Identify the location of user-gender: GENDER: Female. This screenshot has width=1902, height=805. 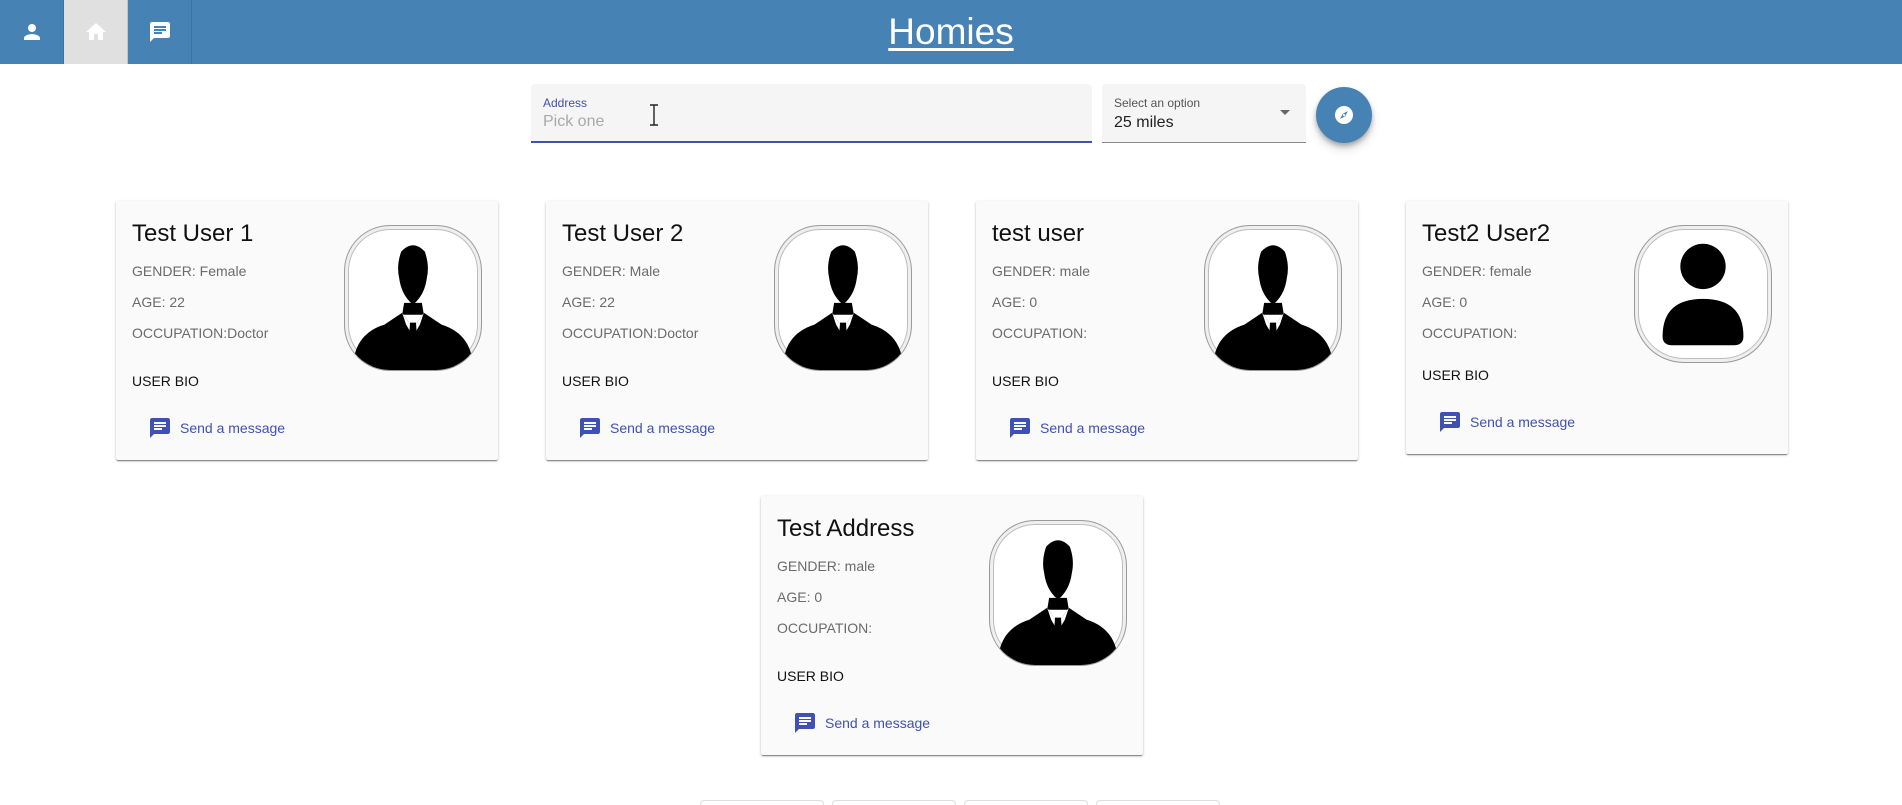
(189, 271).